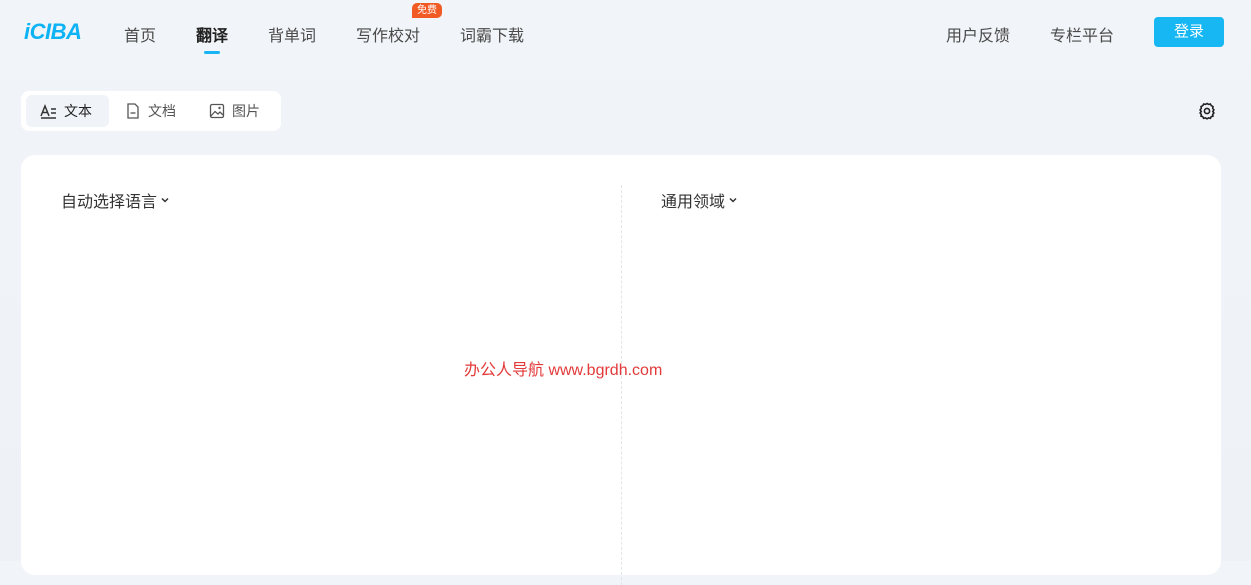  Describe the element at coordinates (78, 111) in the screenshot. I see `tab-text-label: 文本` at that location.